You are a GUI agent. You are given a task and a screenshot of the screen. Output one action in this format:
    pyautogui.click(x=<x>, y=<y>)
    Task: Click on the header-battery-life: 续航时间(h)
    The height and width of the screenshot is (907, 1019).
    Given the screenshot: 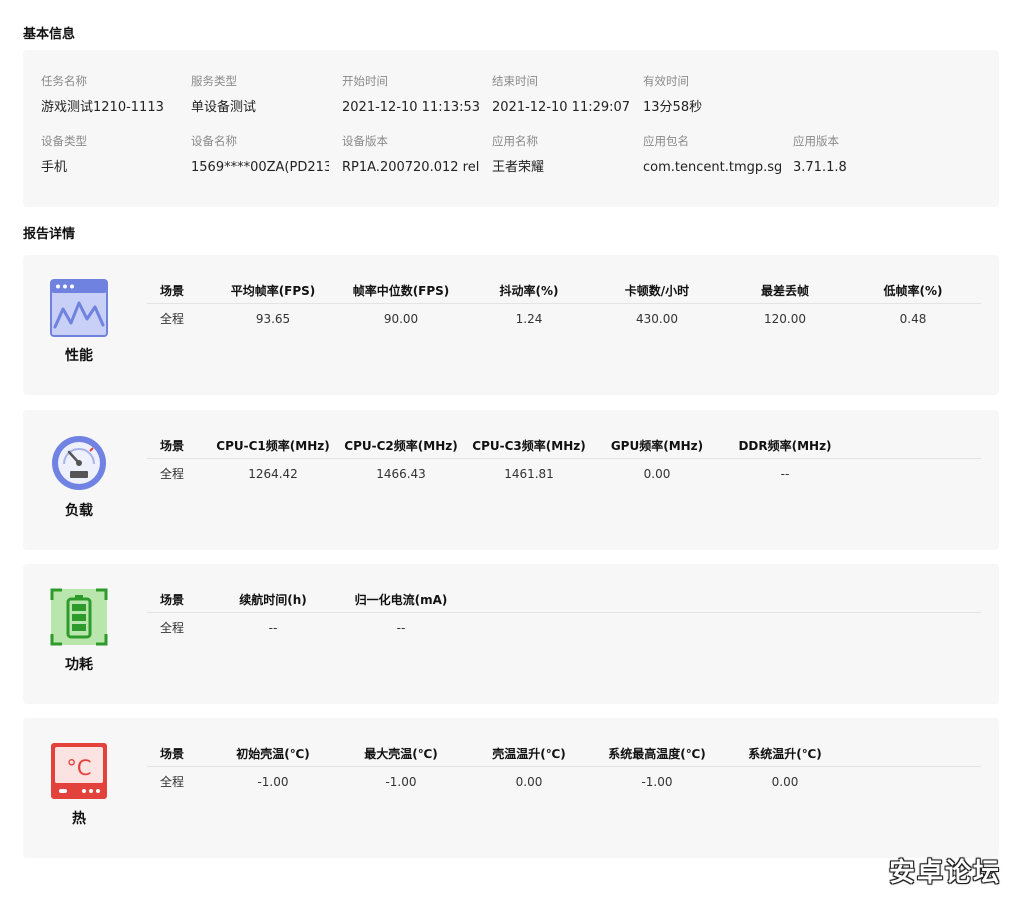 What is the action you would take?
    pyautogui.click(x=273, y=600)
    